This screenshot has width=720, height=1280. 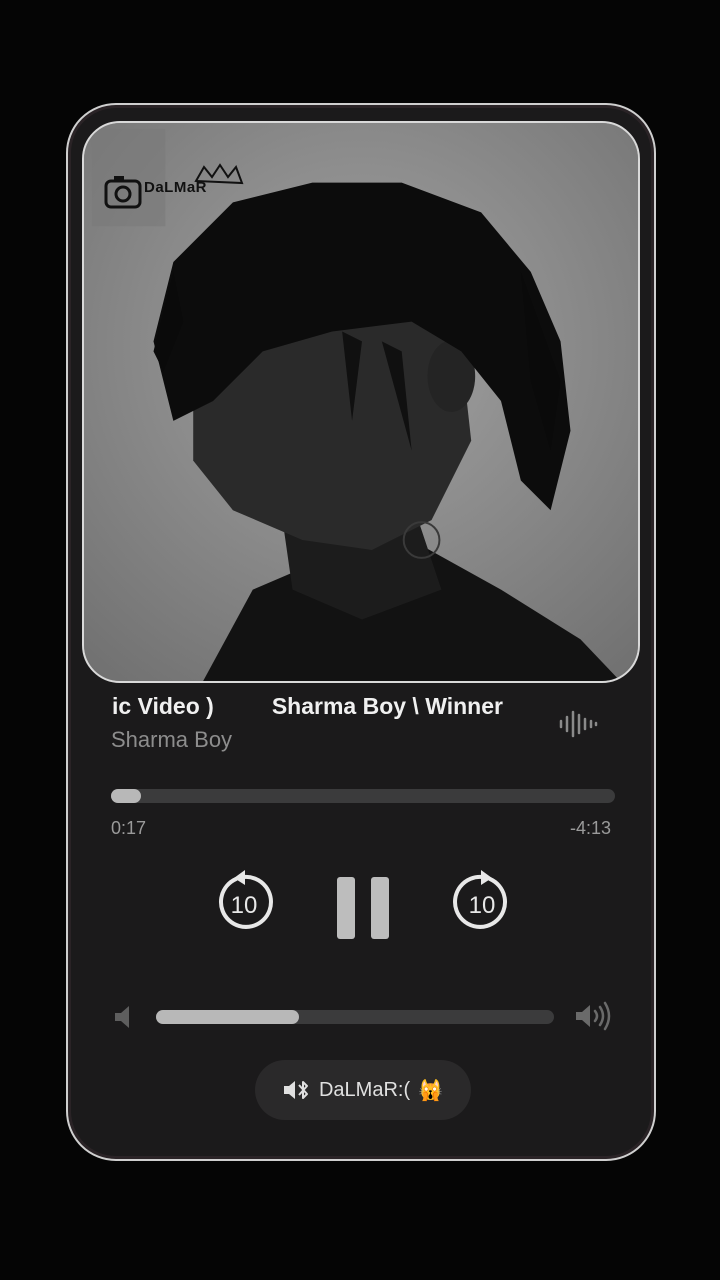 I want to click on playback-scrubber, so click(x=363, y=796).